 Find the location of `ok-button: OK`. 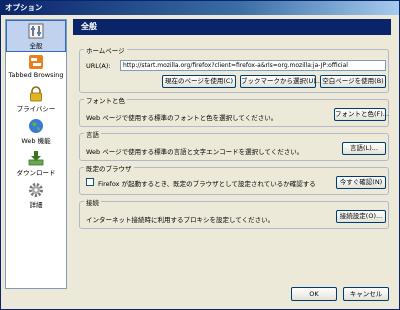

ok-button: OK is located at coordinates (314, 294).